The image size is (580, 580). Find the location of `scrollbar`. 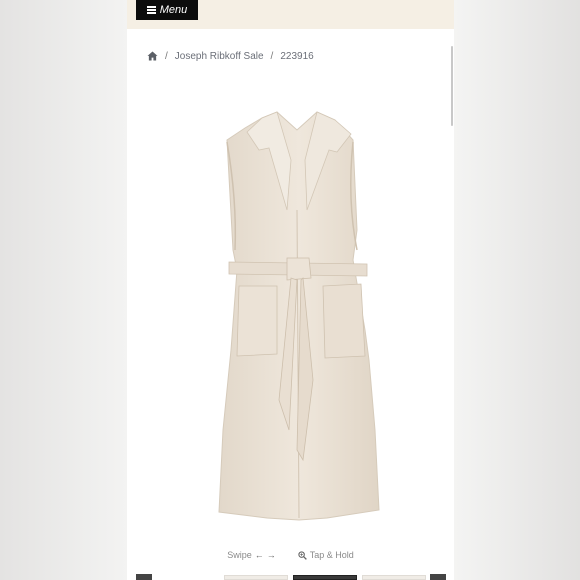

scrollbar is located at coordinates (452, 86).